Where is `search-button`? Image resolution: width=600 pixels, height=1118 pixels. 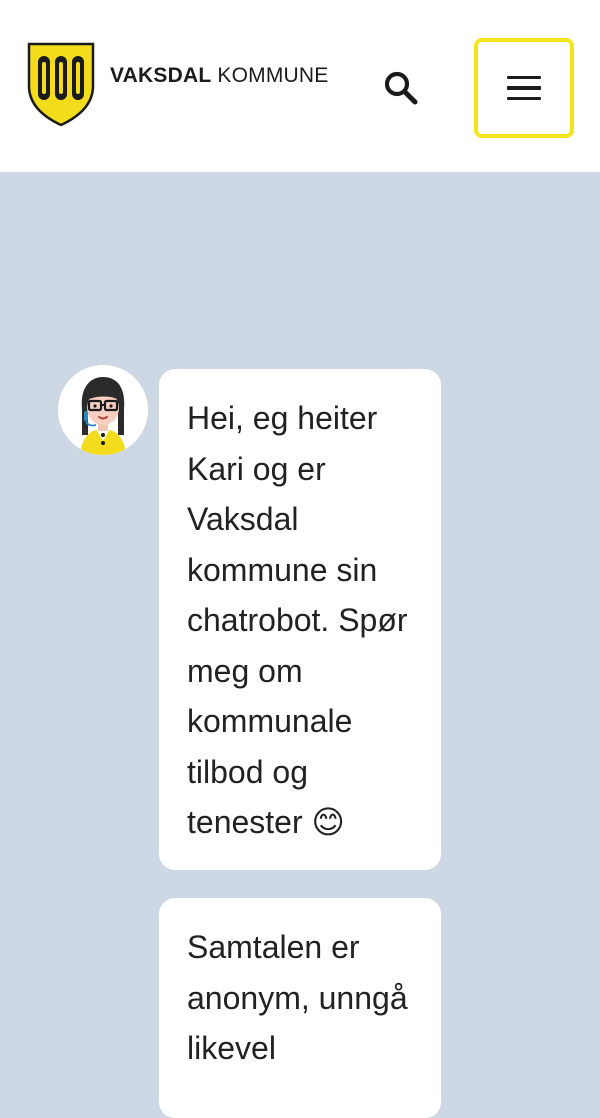 search-button is located at coordinates (401, 88).